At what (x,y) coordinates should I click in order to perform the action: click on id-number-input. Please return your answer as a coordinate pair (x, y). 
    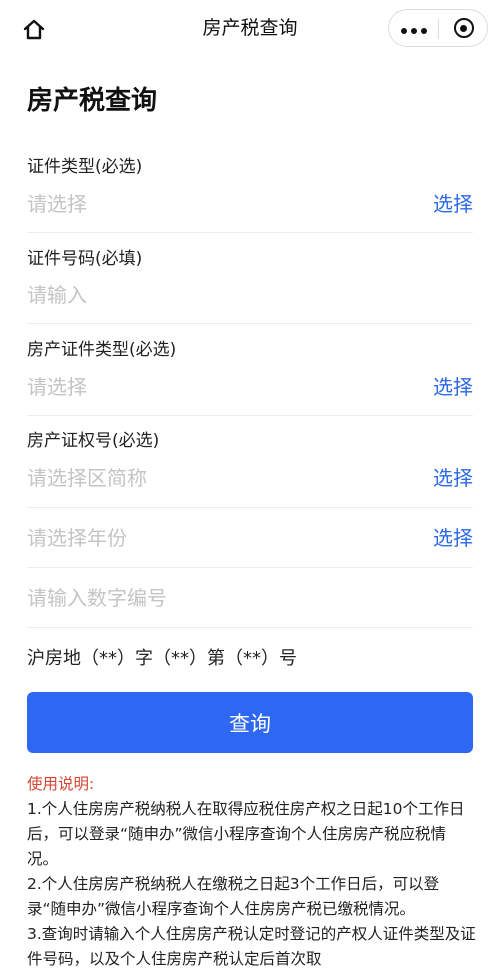
    Looking at the image, I should click on (217, 295).